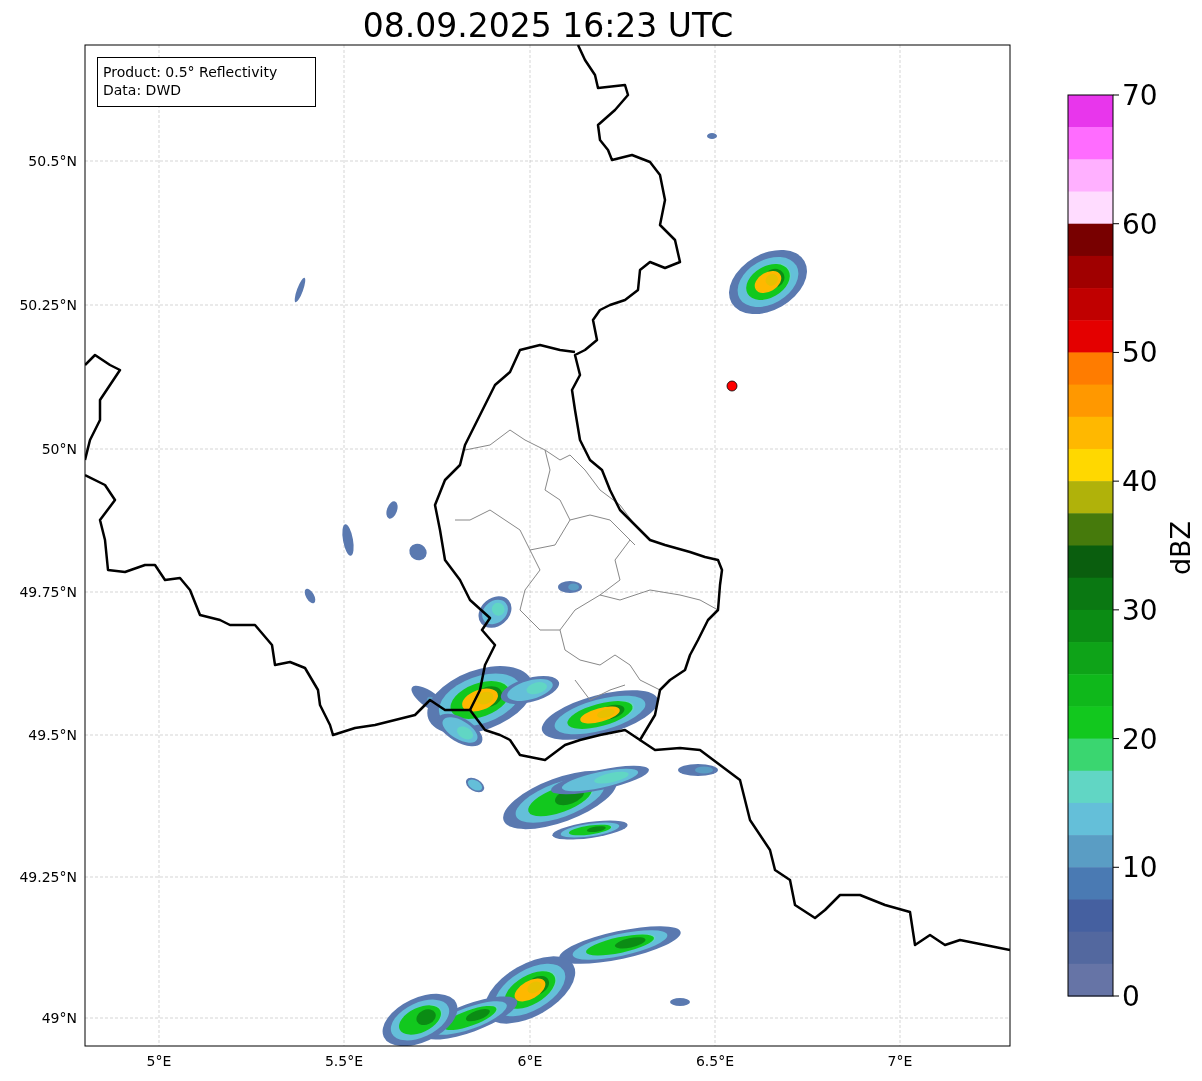 The image size is (1202, 1081). What do you see at coordinates (1140, 224) in the screenshot?
I see `colorbar-tick-label: 60` at bounding box center [1140, 224].